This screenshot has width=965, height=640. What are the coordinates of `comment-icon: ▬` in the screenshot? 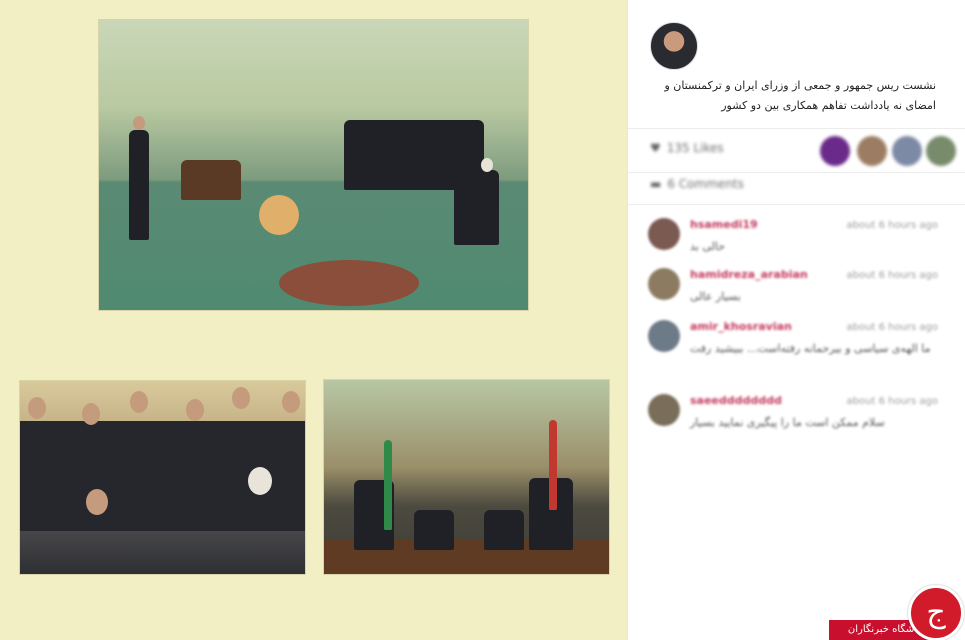 It's located at (656, 184).